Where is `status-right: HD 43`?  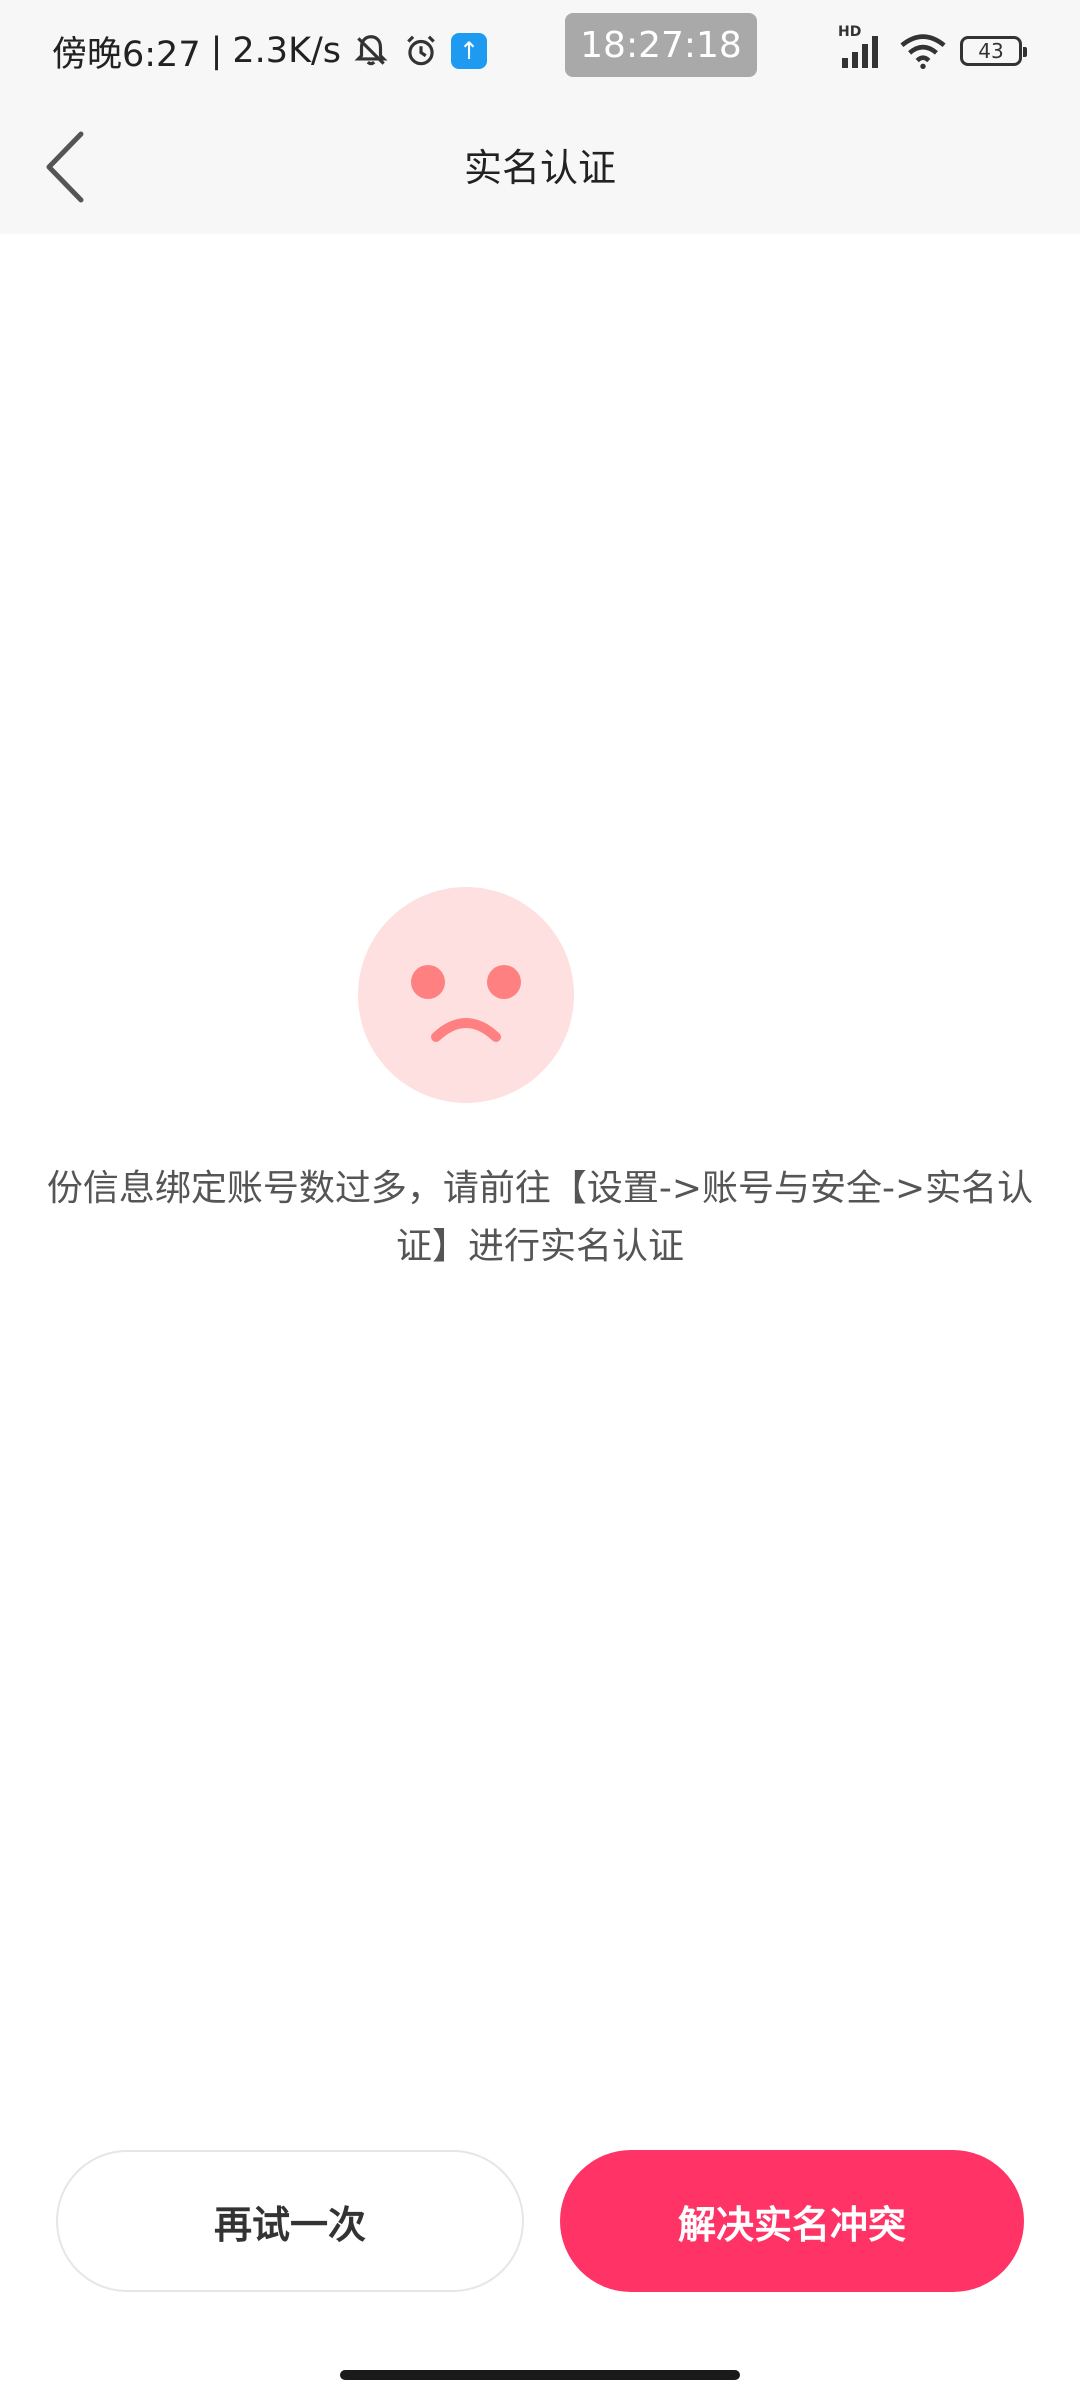
status-right: HD 43 is located at coordinates (932, 49).